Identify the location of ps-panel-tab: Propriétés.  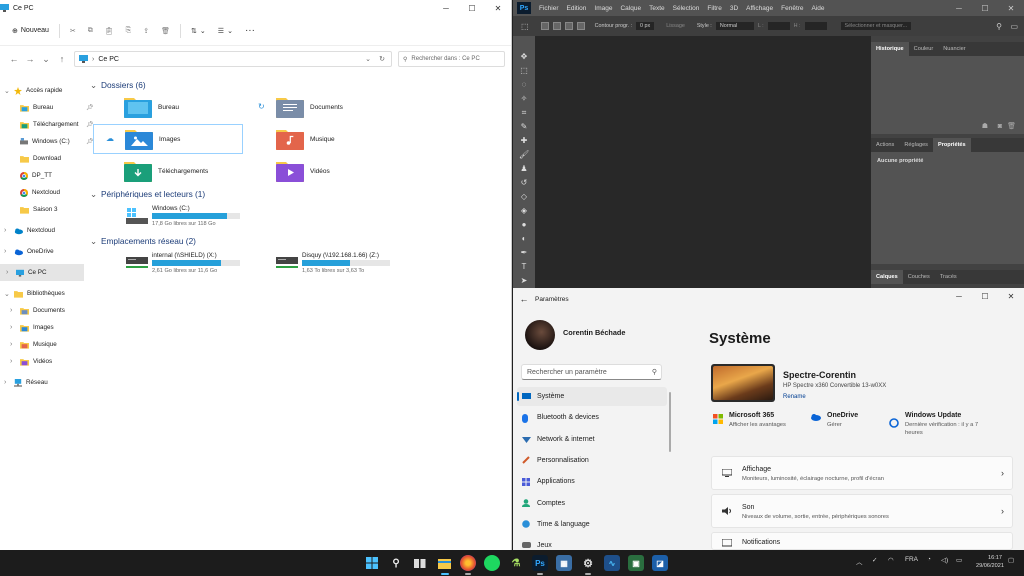
(951, 145).